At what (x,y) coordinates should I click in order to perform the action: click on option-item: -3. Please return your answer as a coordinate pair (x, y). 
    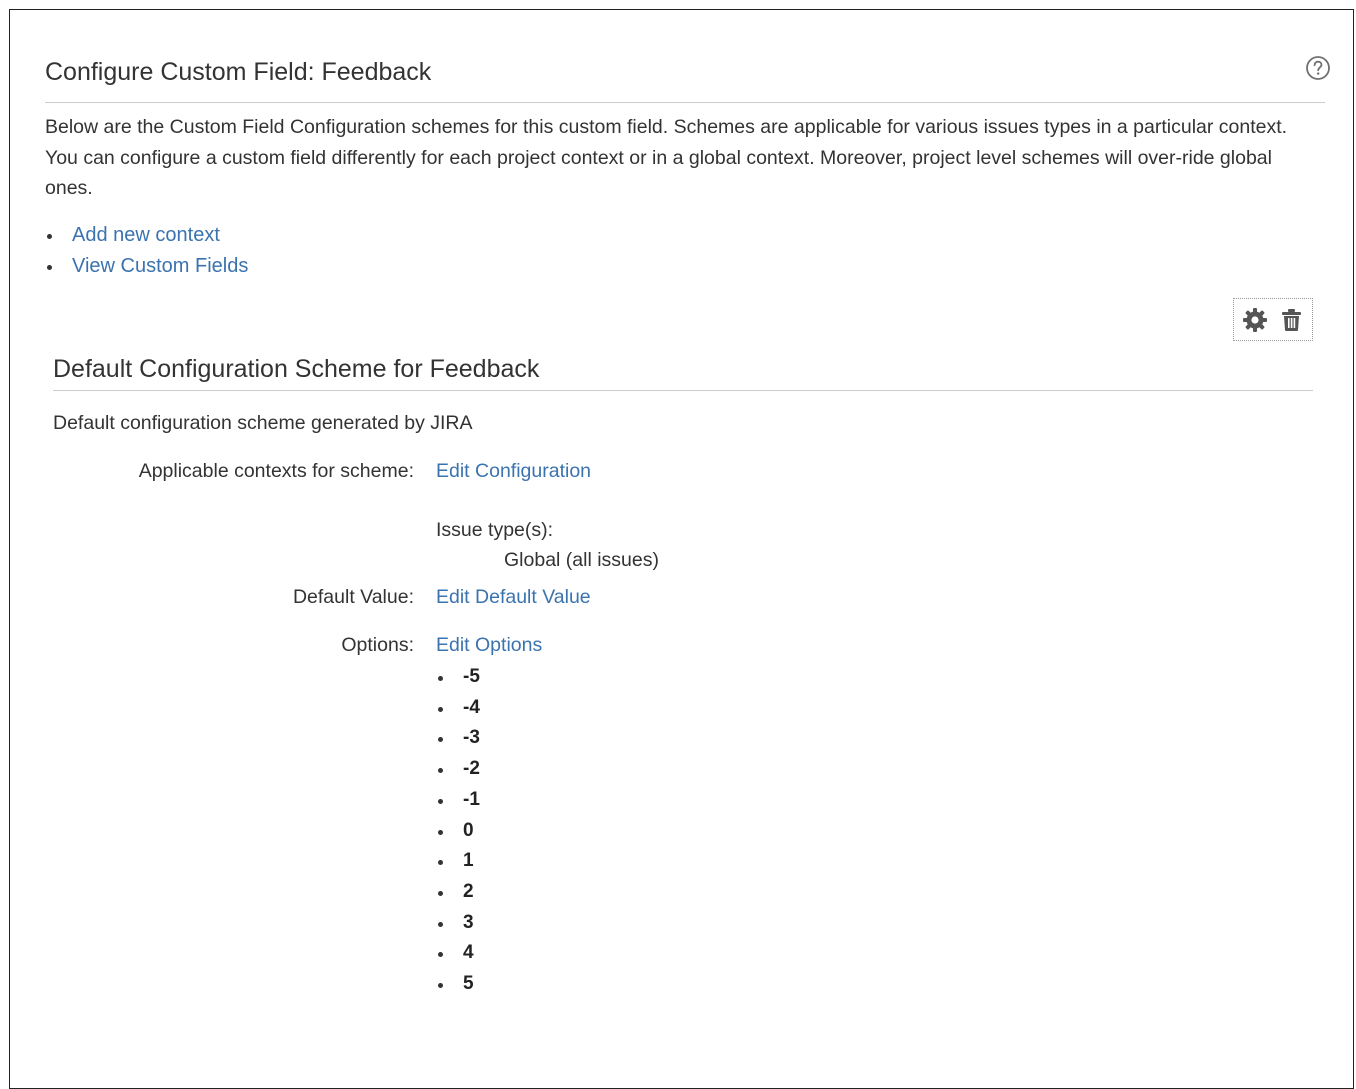
    Looking at the image, I should click on (458, 738).